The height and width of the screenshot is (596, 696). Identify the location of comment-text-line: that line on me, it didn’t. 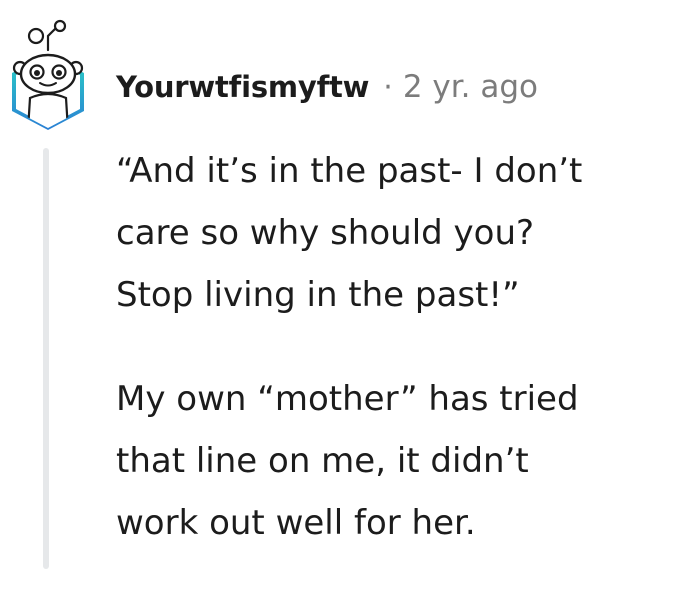
(322, 461).